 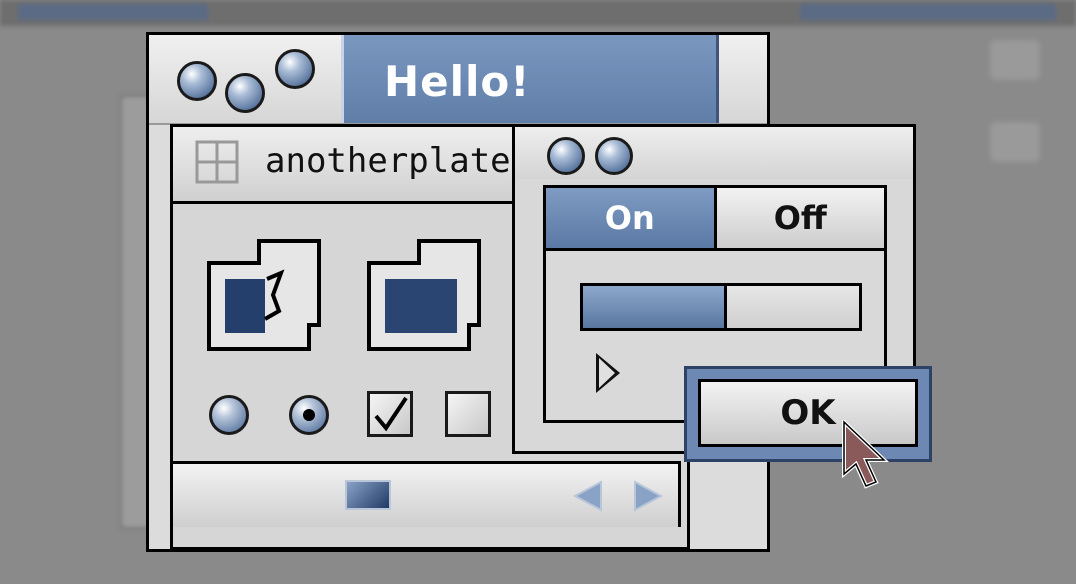 What do you see at coordinates (468, 414) in the screenshot?
I see `checkbox-unchecked` at bounding box center [468, 414].